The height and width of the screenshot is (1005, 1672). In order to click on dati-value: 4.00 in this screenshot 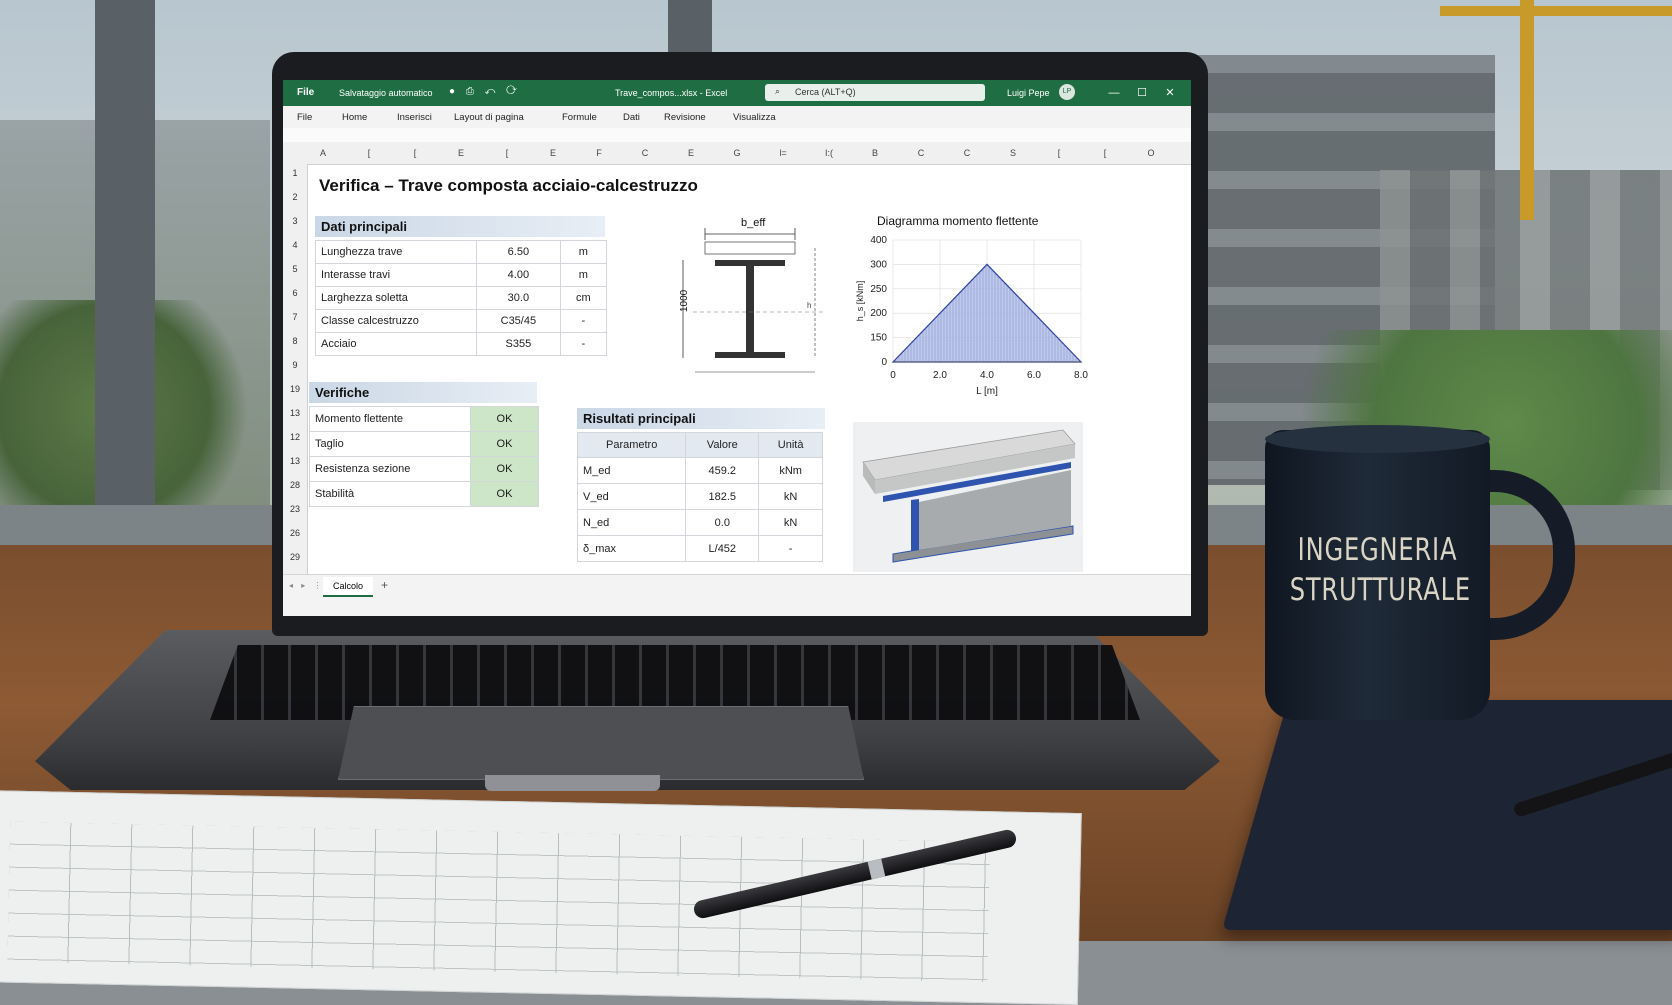, I will do `click(518, 275)`.